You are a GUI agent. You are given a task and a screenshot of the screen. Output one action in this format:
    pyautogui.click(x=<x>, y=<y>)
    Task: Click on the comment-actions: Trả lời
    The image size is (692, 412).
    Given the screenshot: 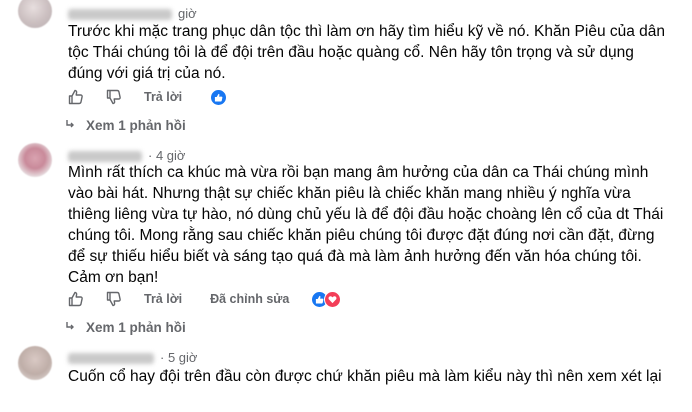 What is the action you would take?
    pyautogui.click(x=148, y=97)
    